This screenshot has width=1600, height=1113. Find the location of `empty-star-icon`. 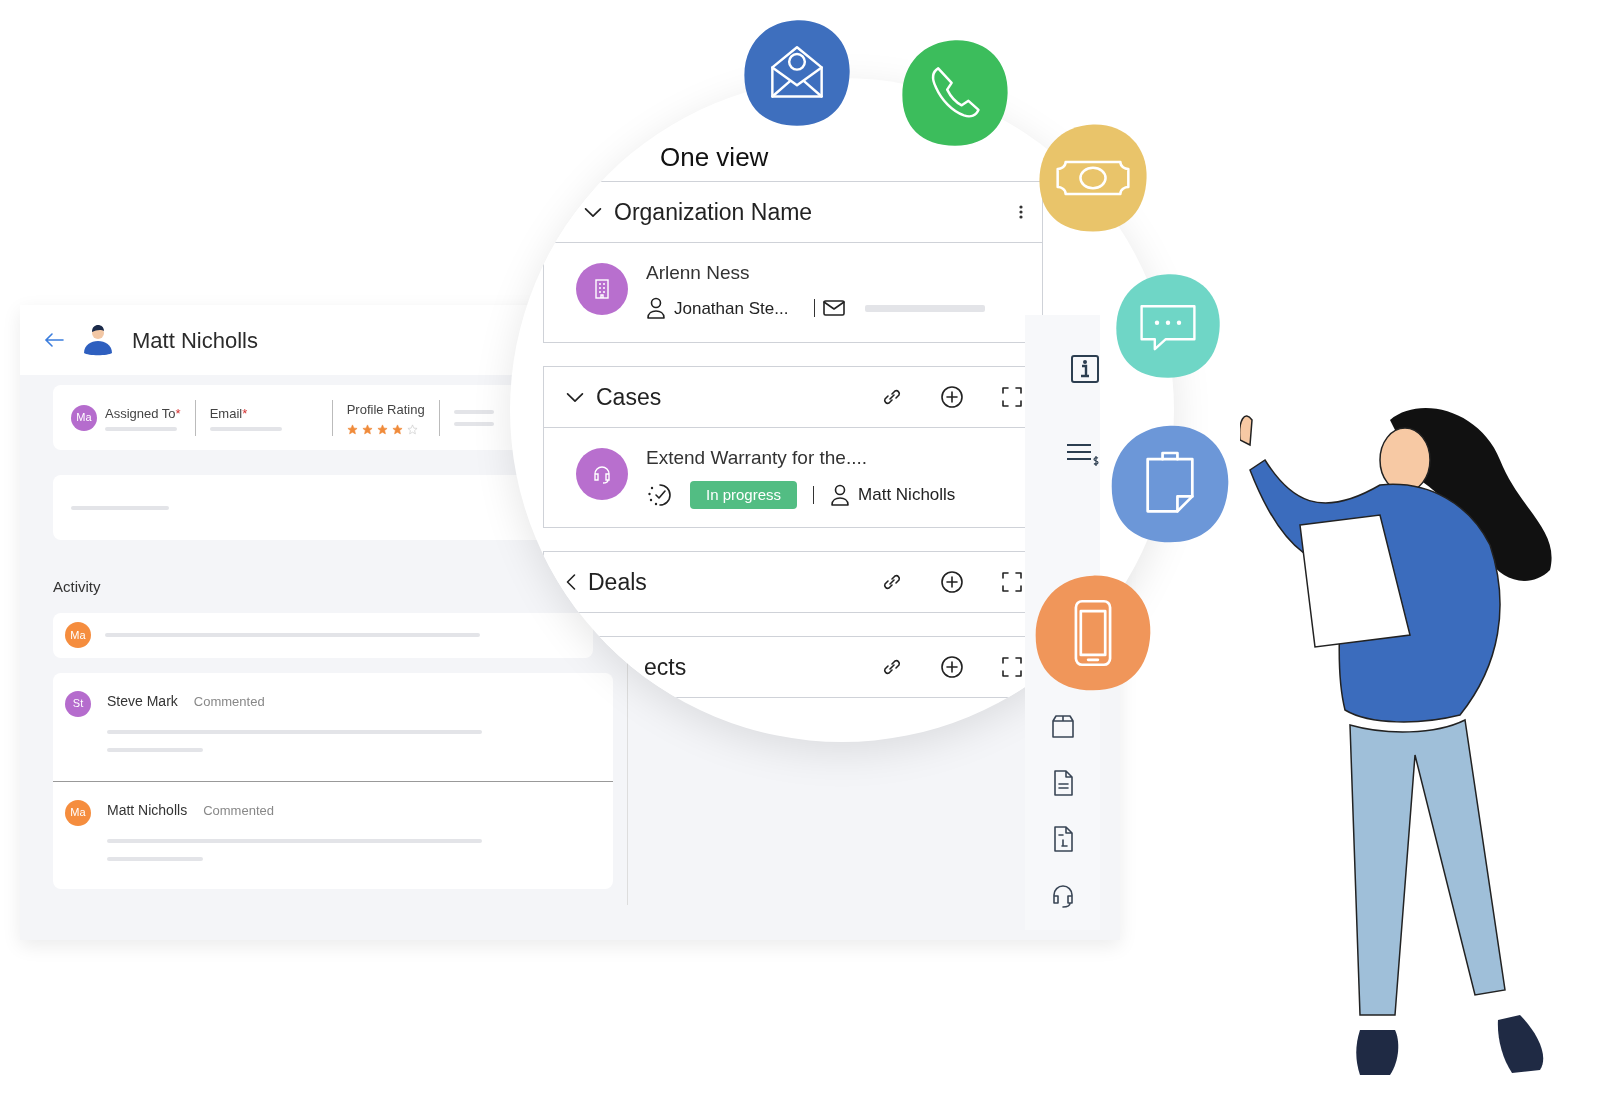

empty-star-icon is located at coordinates (412, 429).